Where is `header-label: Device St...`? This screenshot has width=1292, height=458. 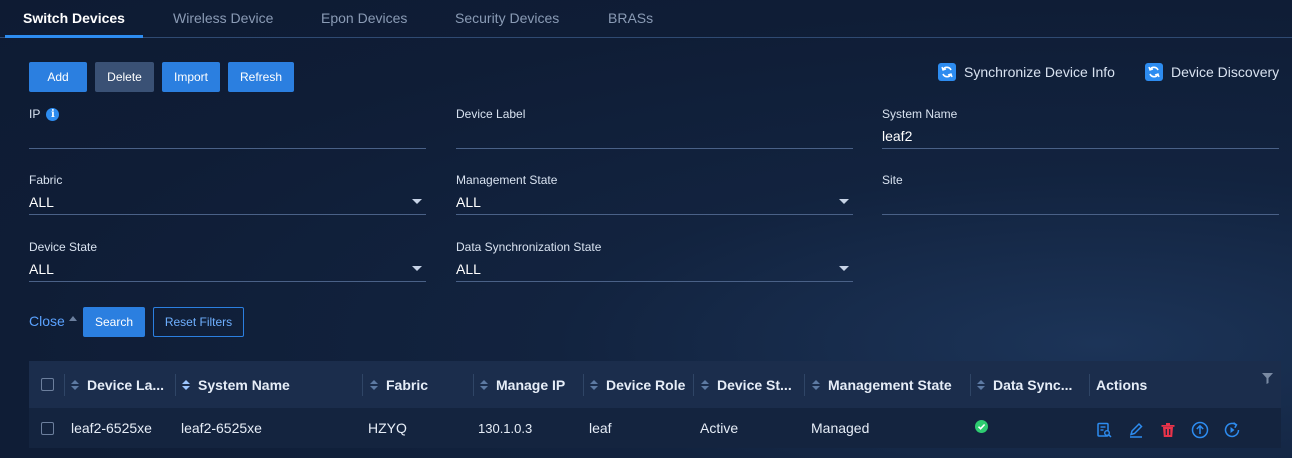 header-label: Device St... is located at coordinates (754, 384).